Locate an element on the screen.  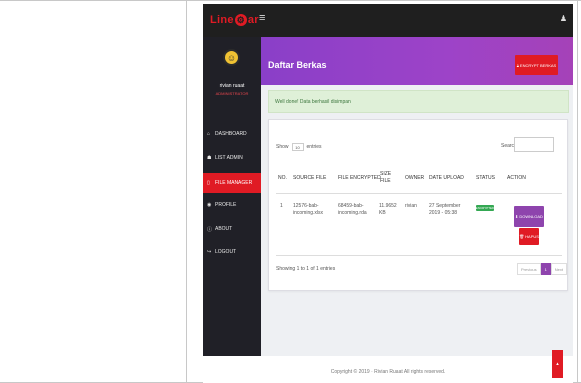
download-button-label: DOWNLOAD is located at coordinates (531, 216).